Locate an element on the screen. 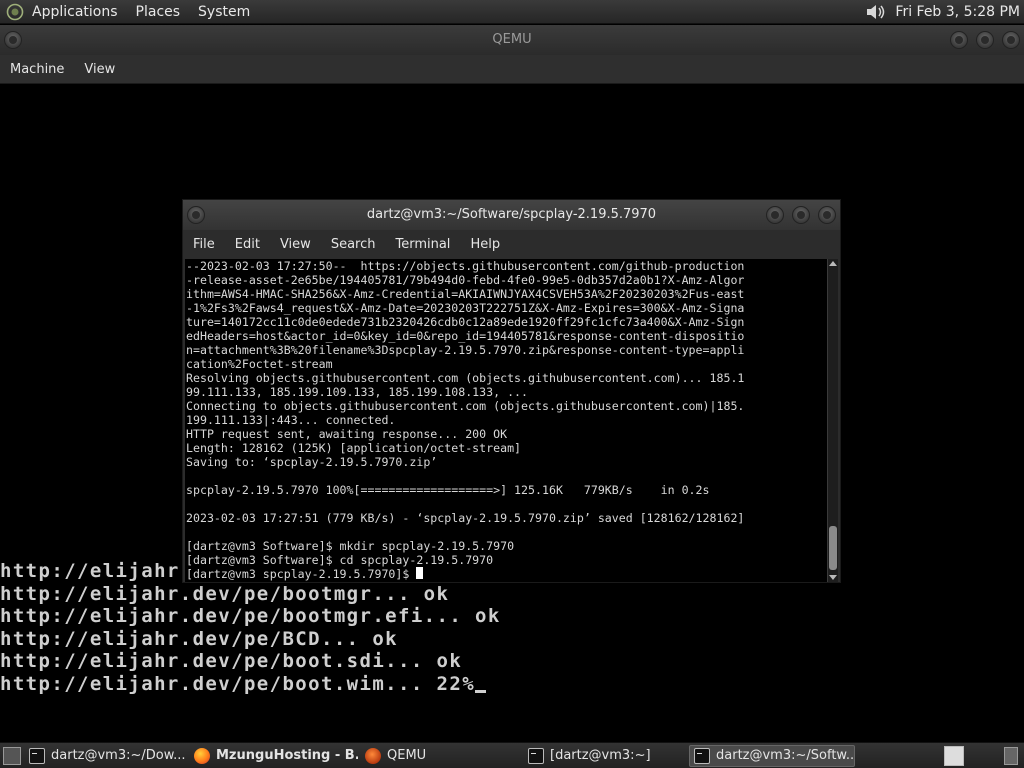 Image resolution: width=1024 pixels, height=768 pixels. terminal-line: 199.111.133|:443... connected. is located at coordinates (291, 420).